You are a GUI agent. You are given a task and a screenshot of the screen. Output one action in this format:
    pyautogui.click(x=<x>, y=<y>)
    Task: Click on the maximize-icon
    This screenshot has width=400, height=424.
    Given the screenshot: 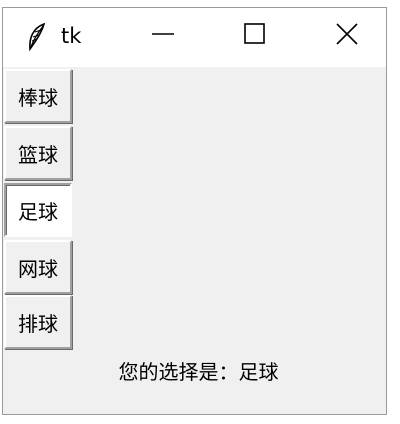 What is the action you would take?
    pyautogui.click(x=255, y=36)
    